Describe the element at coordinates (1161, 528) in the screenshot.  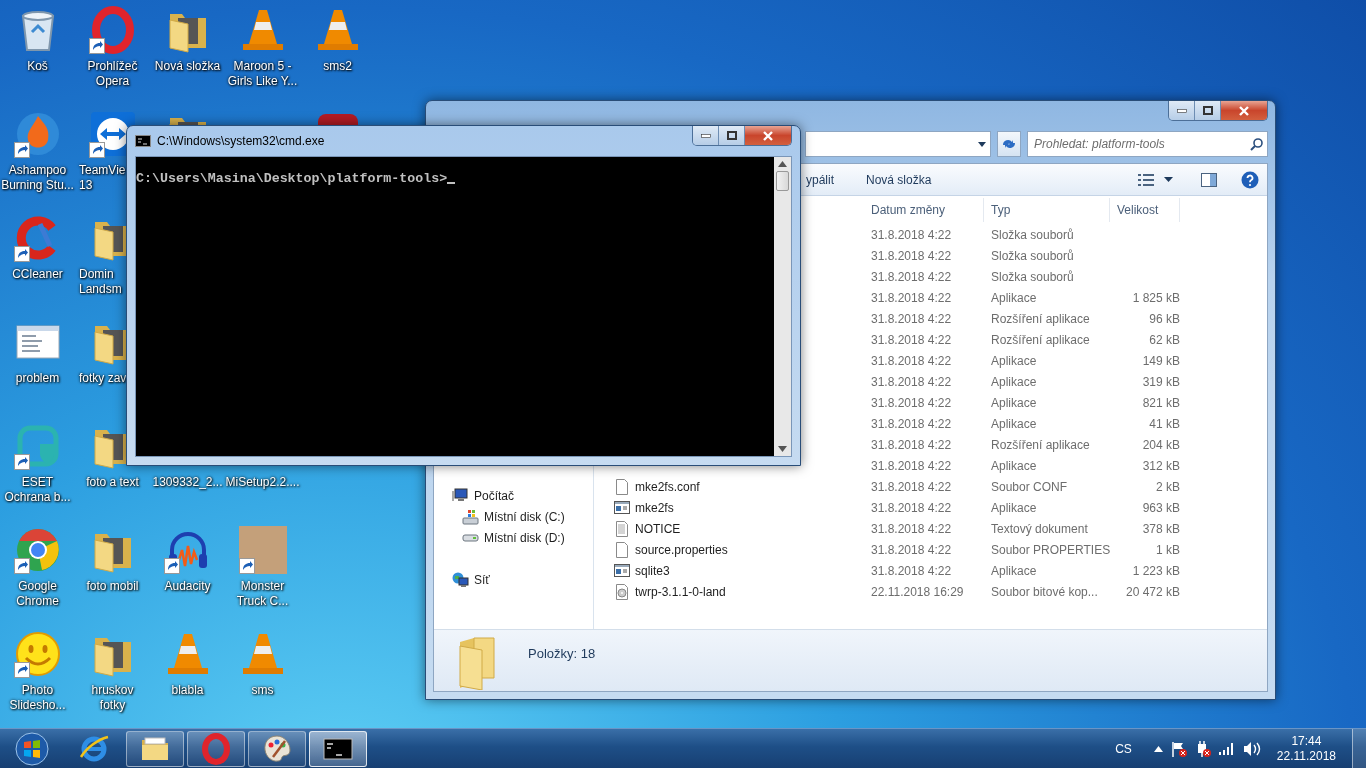
I see `file-size: 378 kB` at that location.